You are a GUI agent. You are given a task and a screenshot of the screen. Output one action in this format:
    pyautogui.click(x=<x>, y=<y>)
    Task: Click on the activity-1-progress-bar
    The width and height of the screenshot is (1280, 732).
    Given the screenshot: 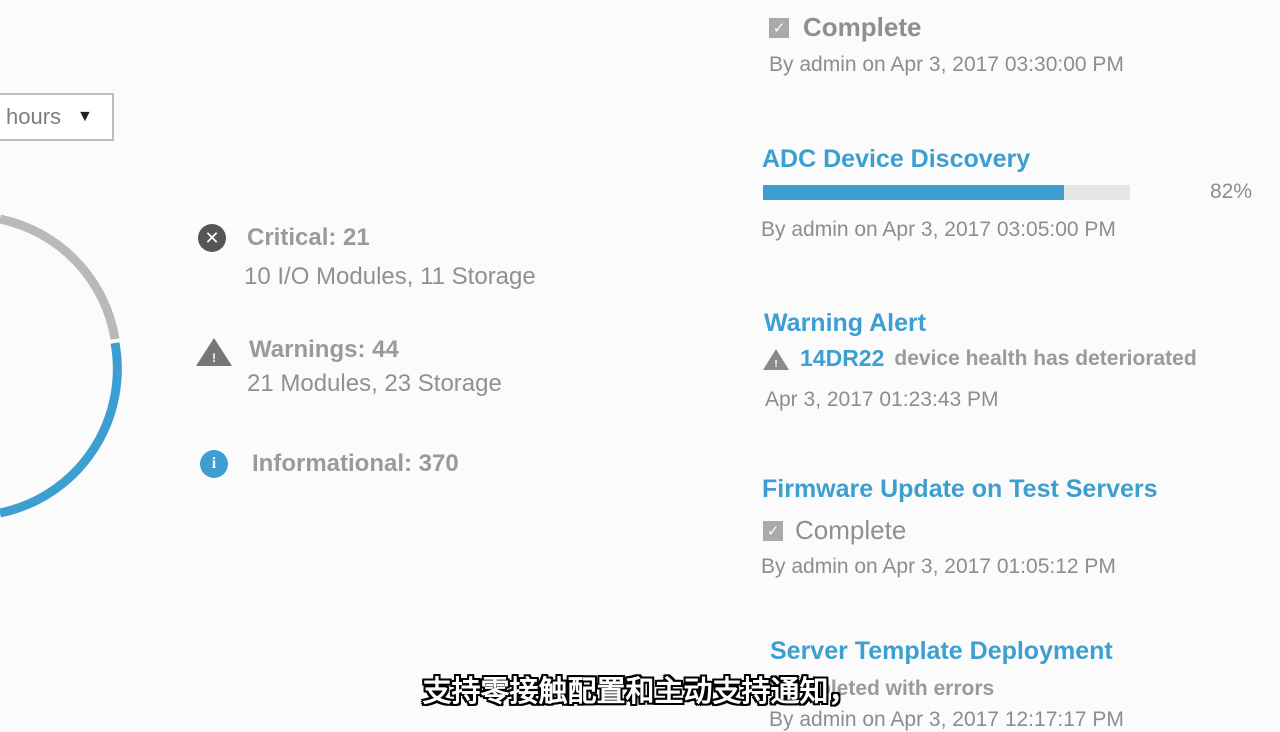 What is the action you would take?
    pyautogui.click(x=946, y=192)
    